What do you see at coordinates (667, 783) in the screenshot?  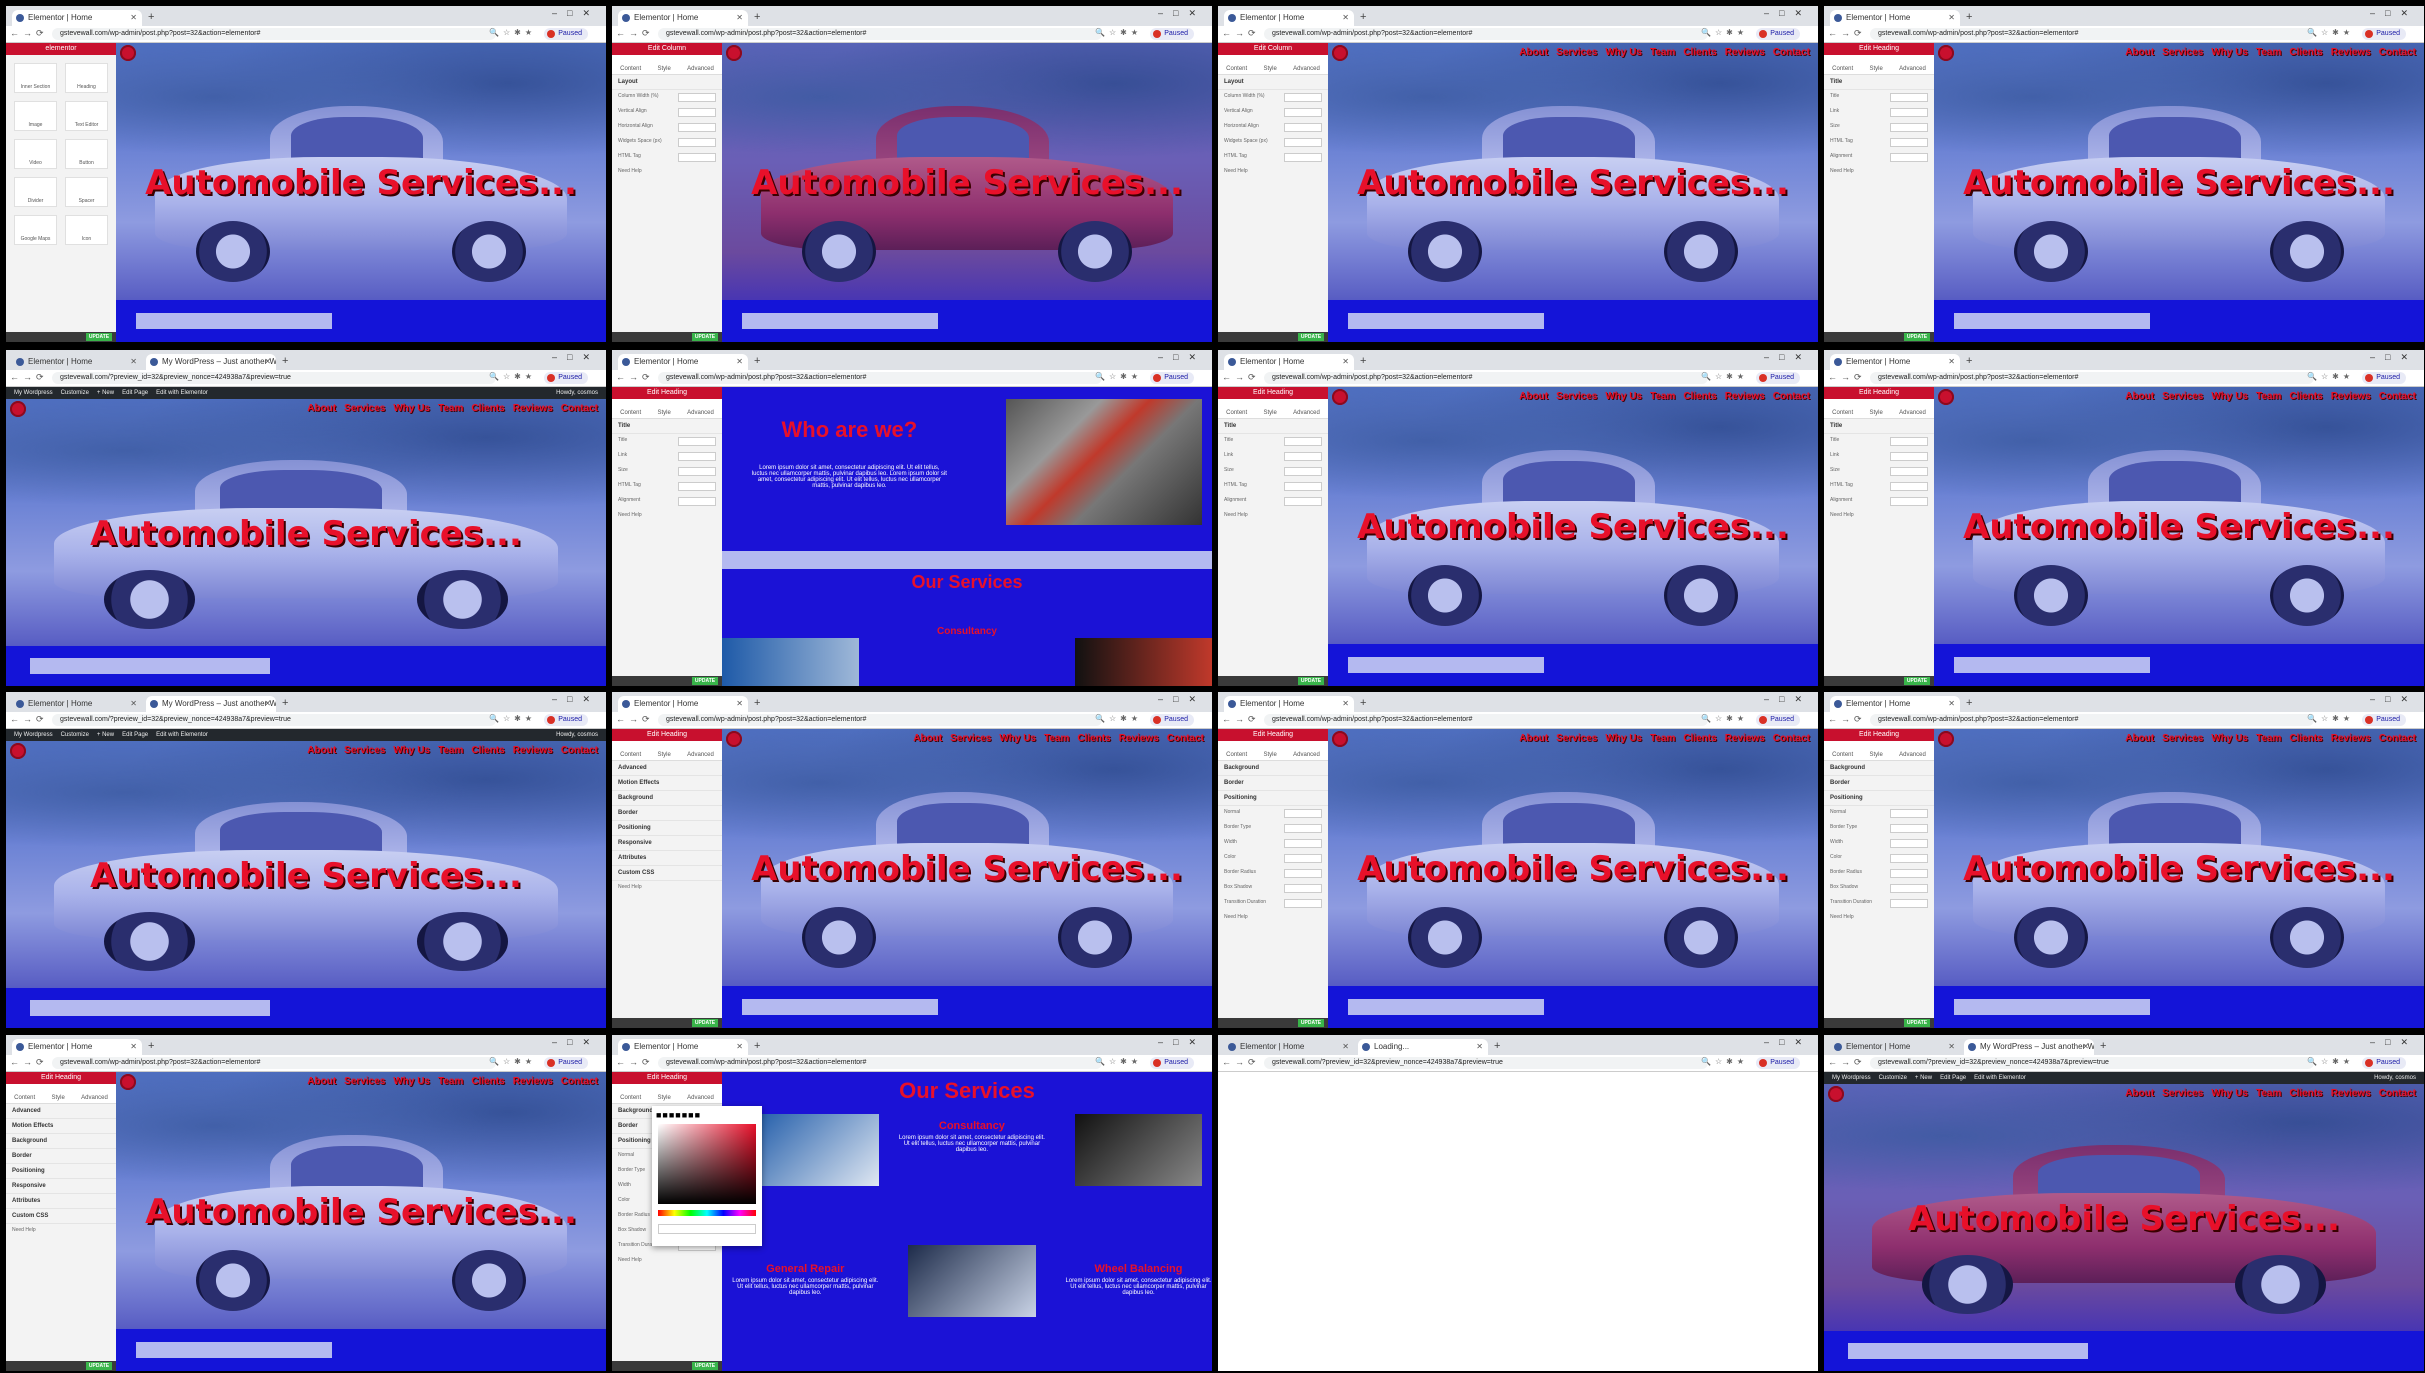 I see `section-title: Motion Effects` at bounding box center [667, 783].